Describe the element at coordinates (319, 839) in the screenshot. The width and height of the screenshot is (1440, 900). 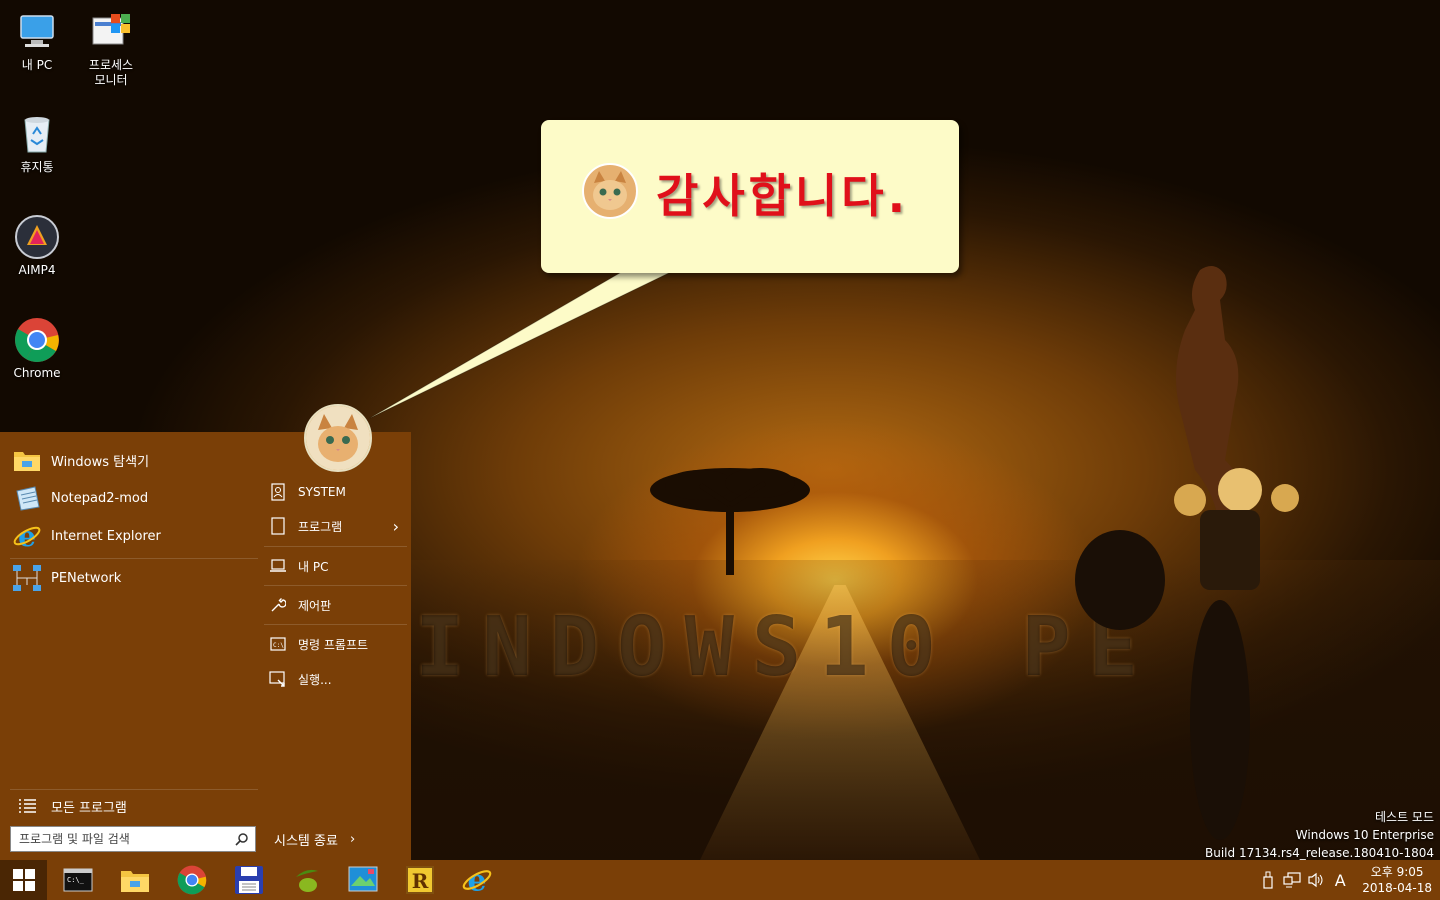
I see `shutdown-button: 시스템 종료 ›` at that location.